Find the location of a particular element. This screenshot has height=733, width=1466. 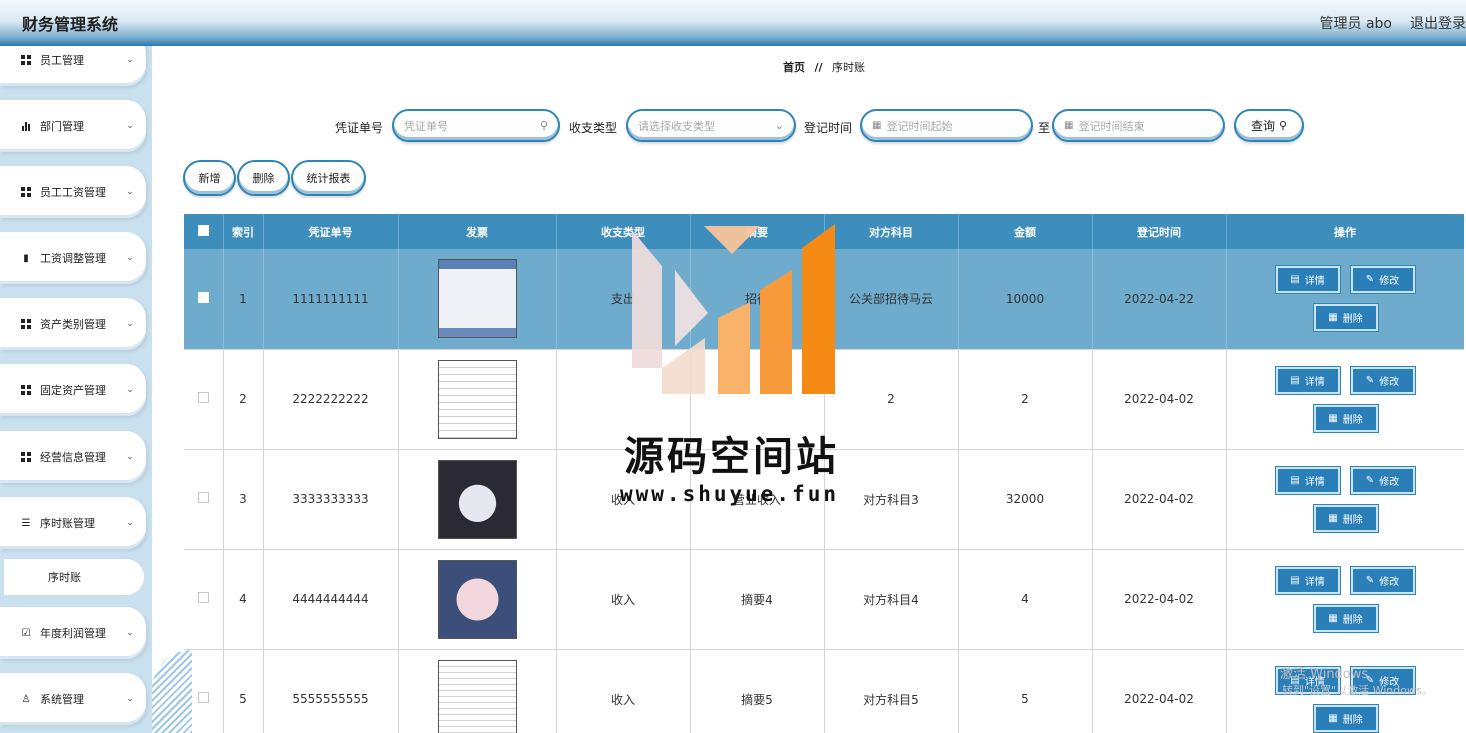

time-end-placeholder: 登记时间结束 is located at coordinates (1111, 126).